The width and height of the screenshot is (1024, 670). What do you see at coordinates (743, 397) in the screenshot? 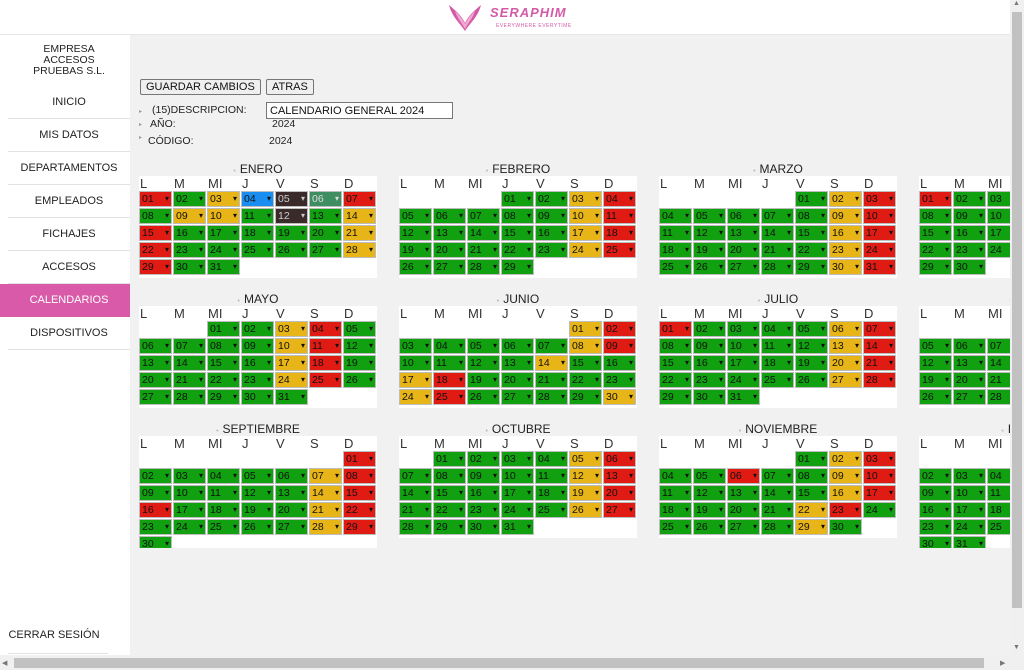
I see `day-select: 31 ▾` at bounding box center [743, 397].